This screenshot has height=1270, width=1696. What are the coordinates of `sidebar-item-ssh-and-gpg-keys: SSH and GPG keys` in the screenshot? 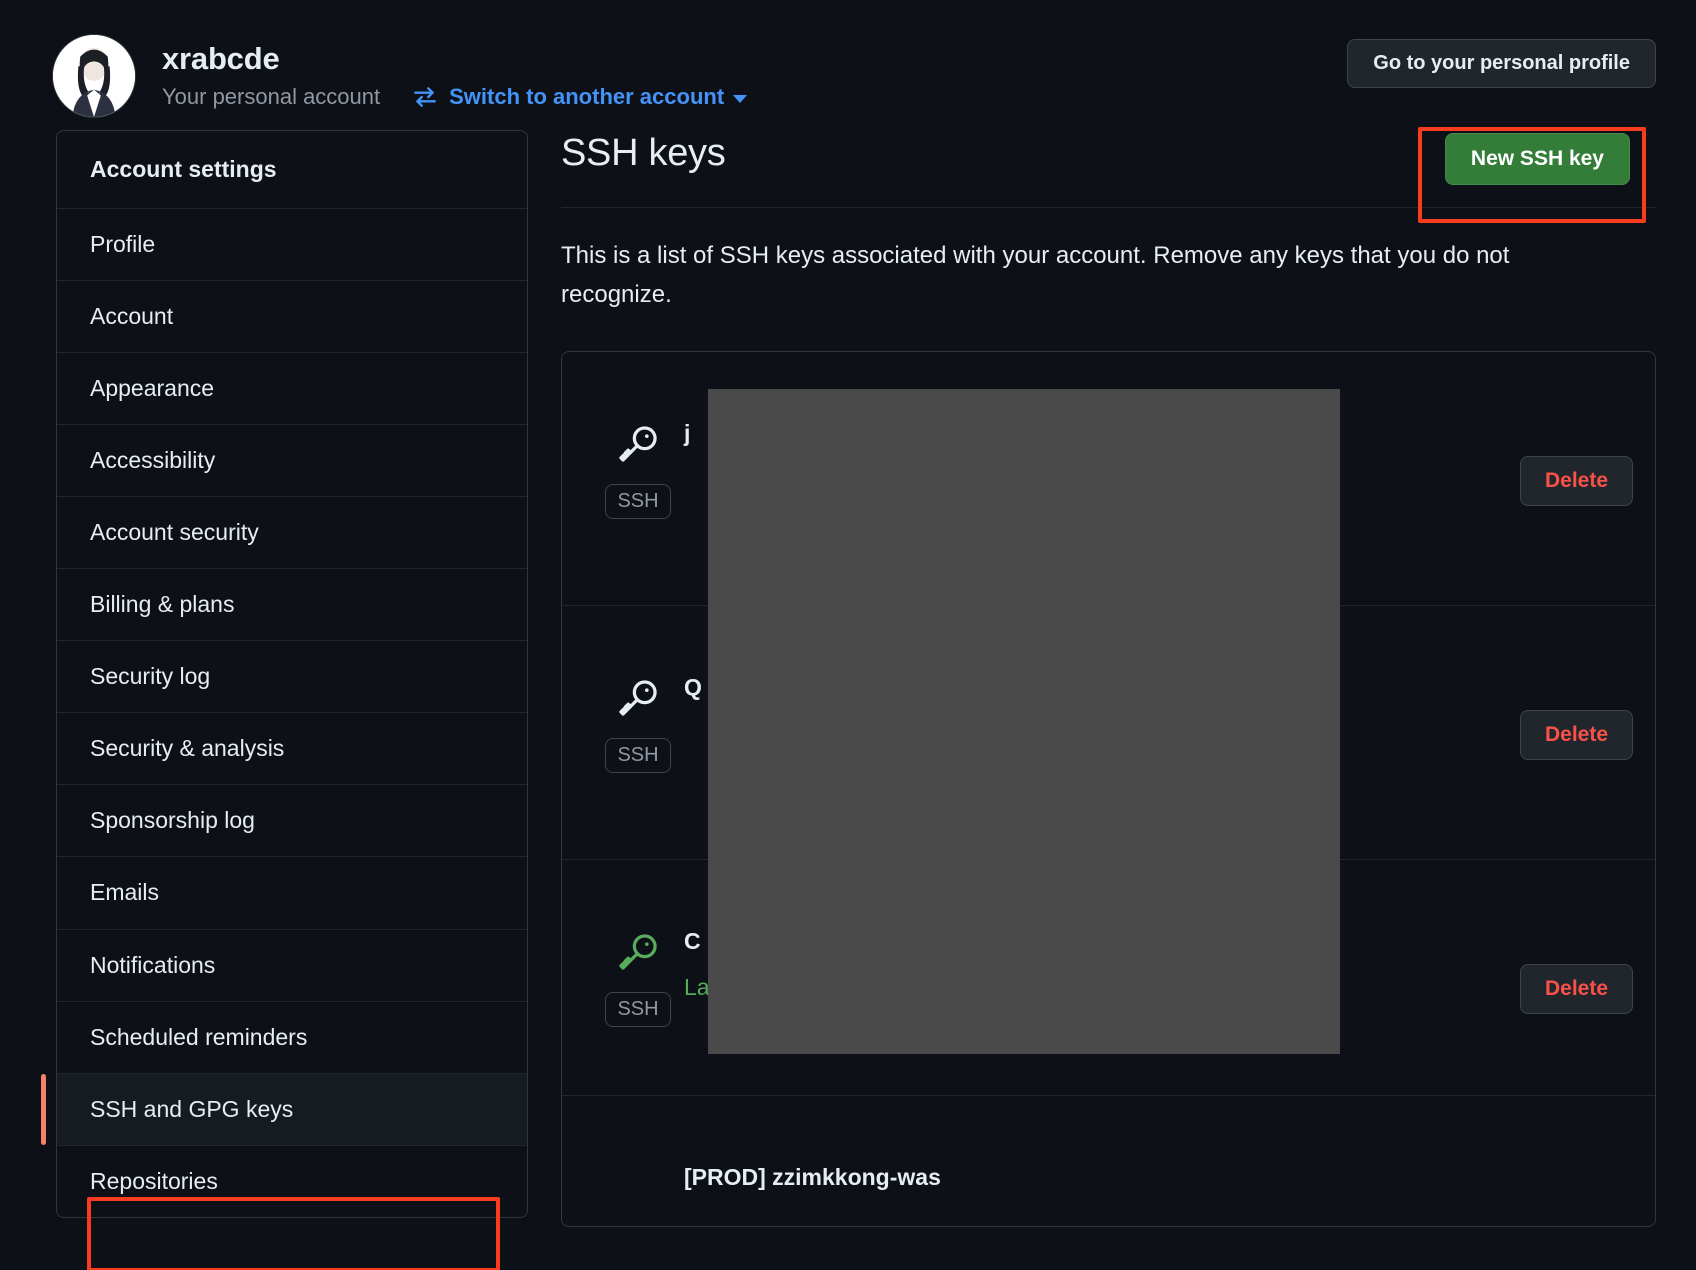 It's located at (284, 1109).